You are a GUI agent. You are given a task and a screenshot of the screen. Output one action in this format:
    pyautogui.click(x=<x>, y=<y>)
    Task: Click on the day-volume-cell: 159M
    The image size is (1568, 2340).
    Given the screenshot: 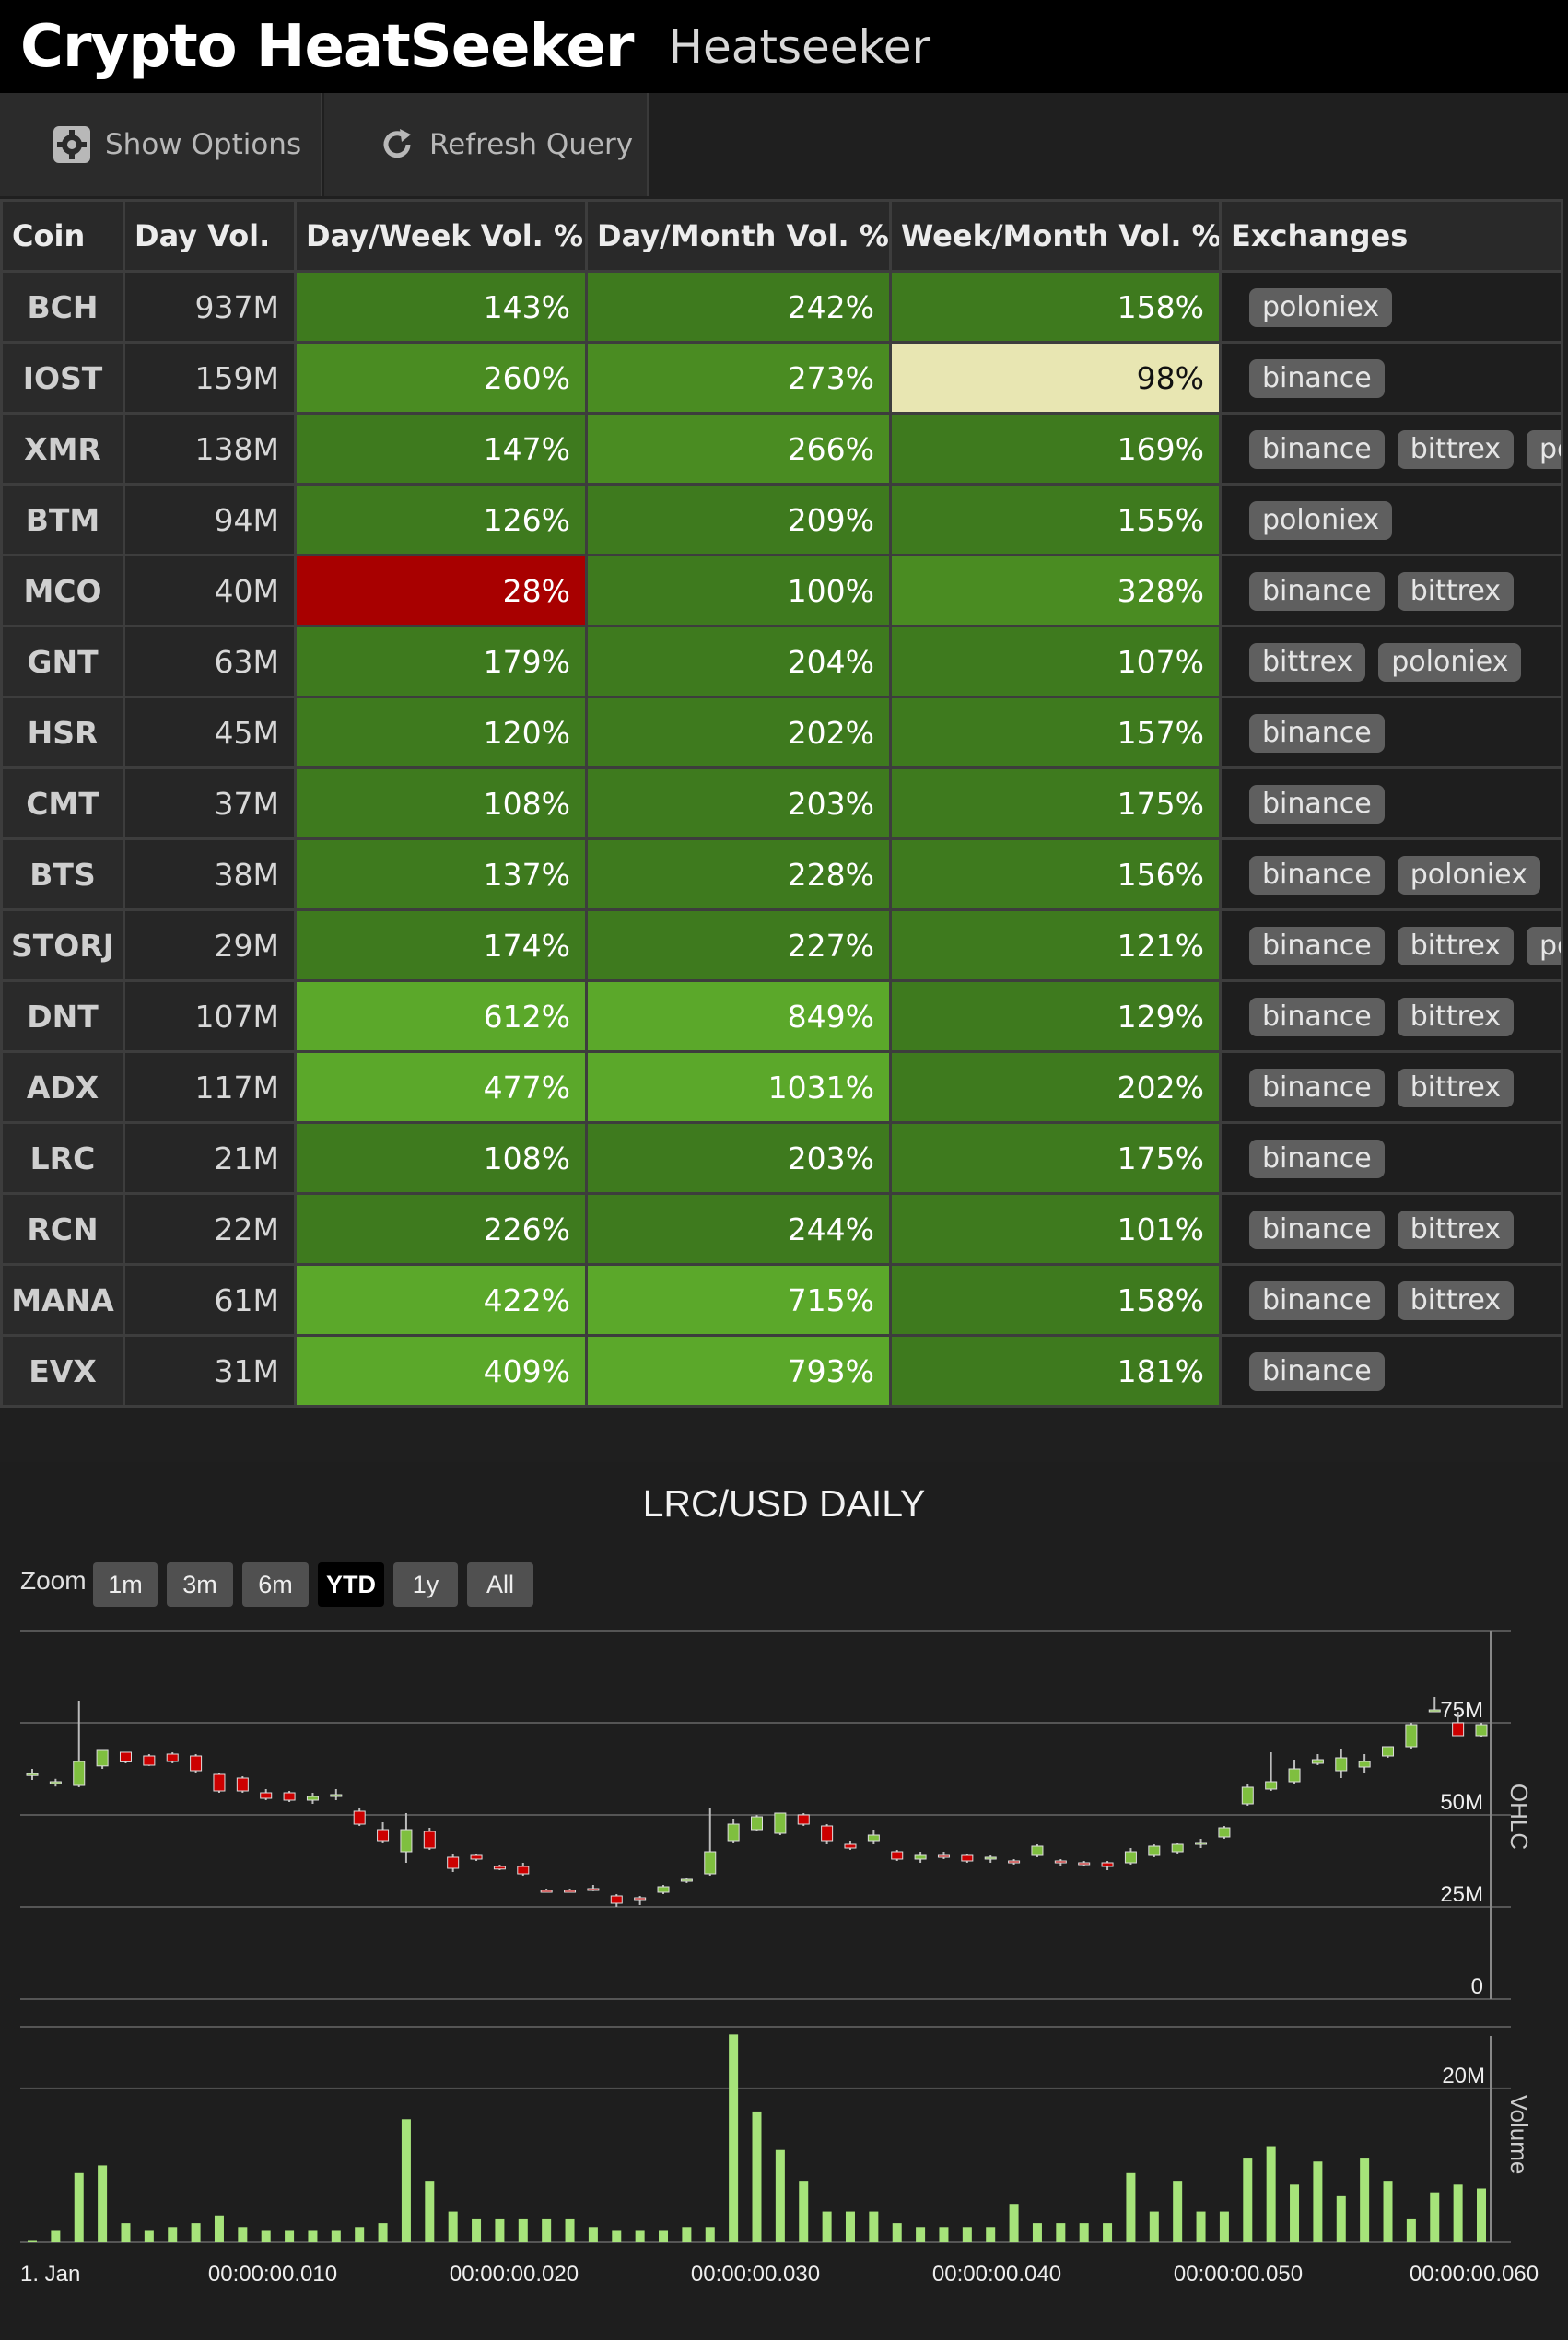 What is the action you would take?
    pyautogui.click(x=210, y=378)
    